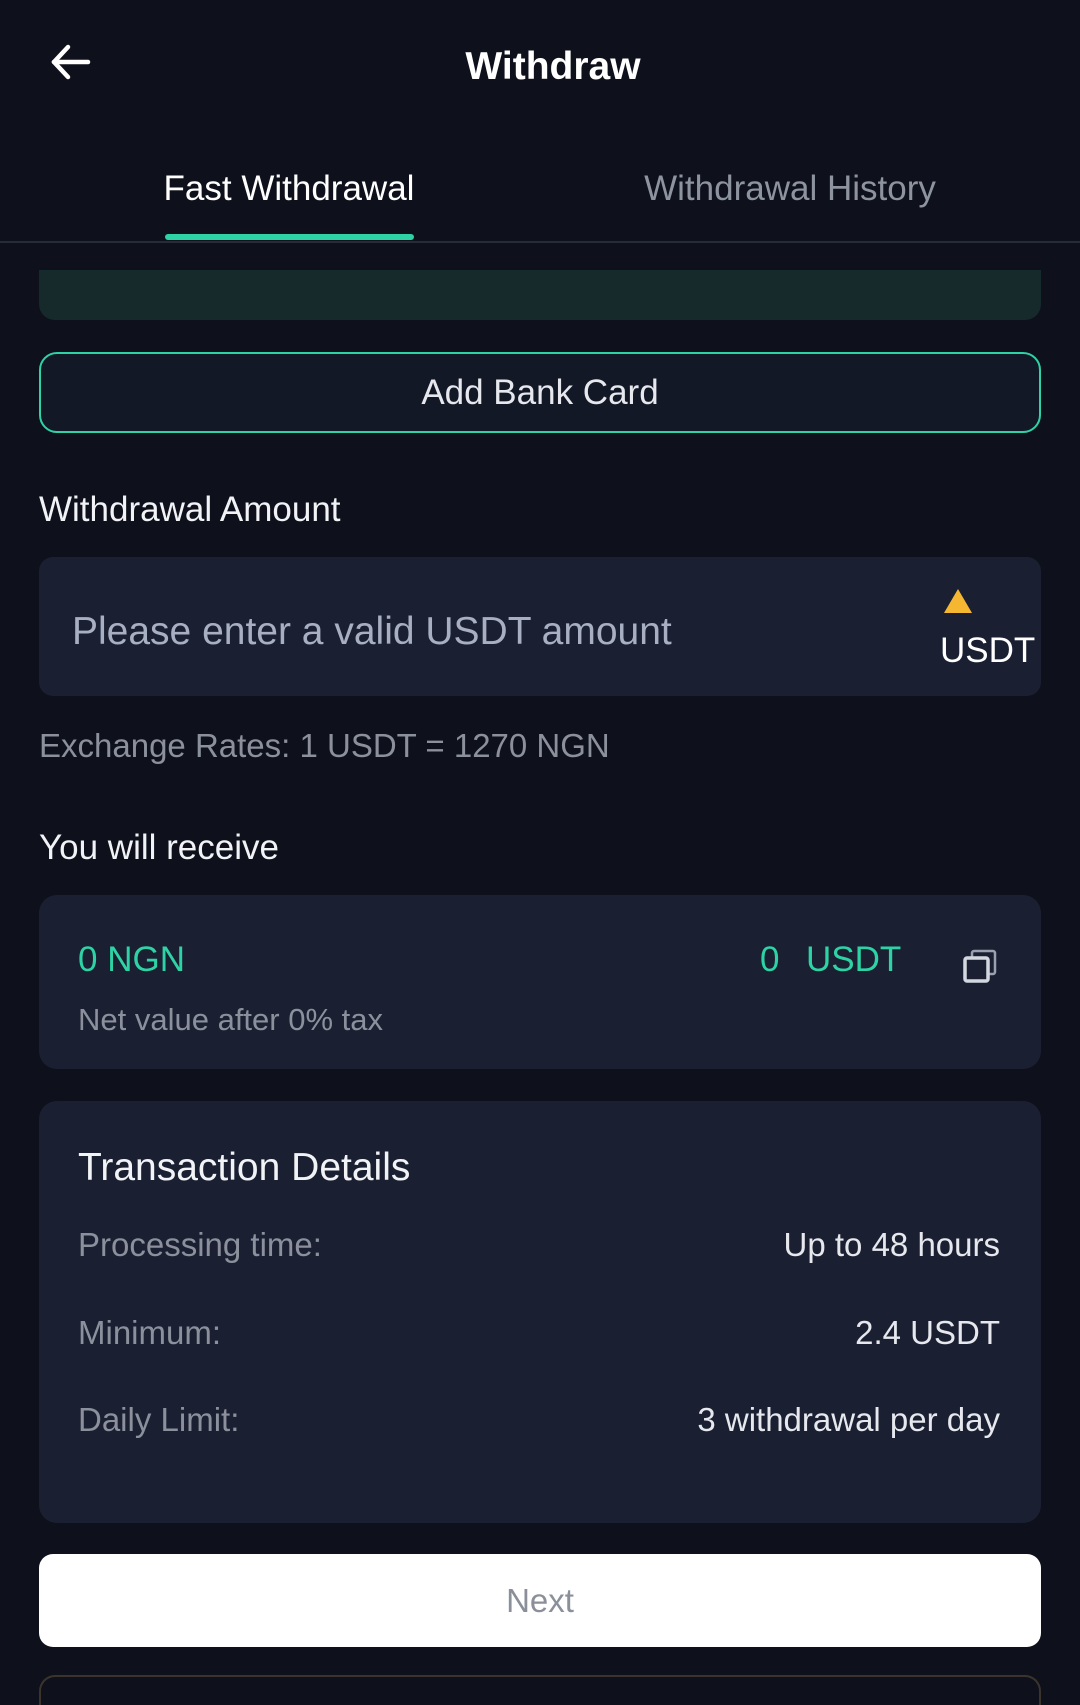  What do you see at coordinates (244, 1167) in the screenshot?
I see `transaction-details-title: Transaction Details` at bounding box center [244, 1167].